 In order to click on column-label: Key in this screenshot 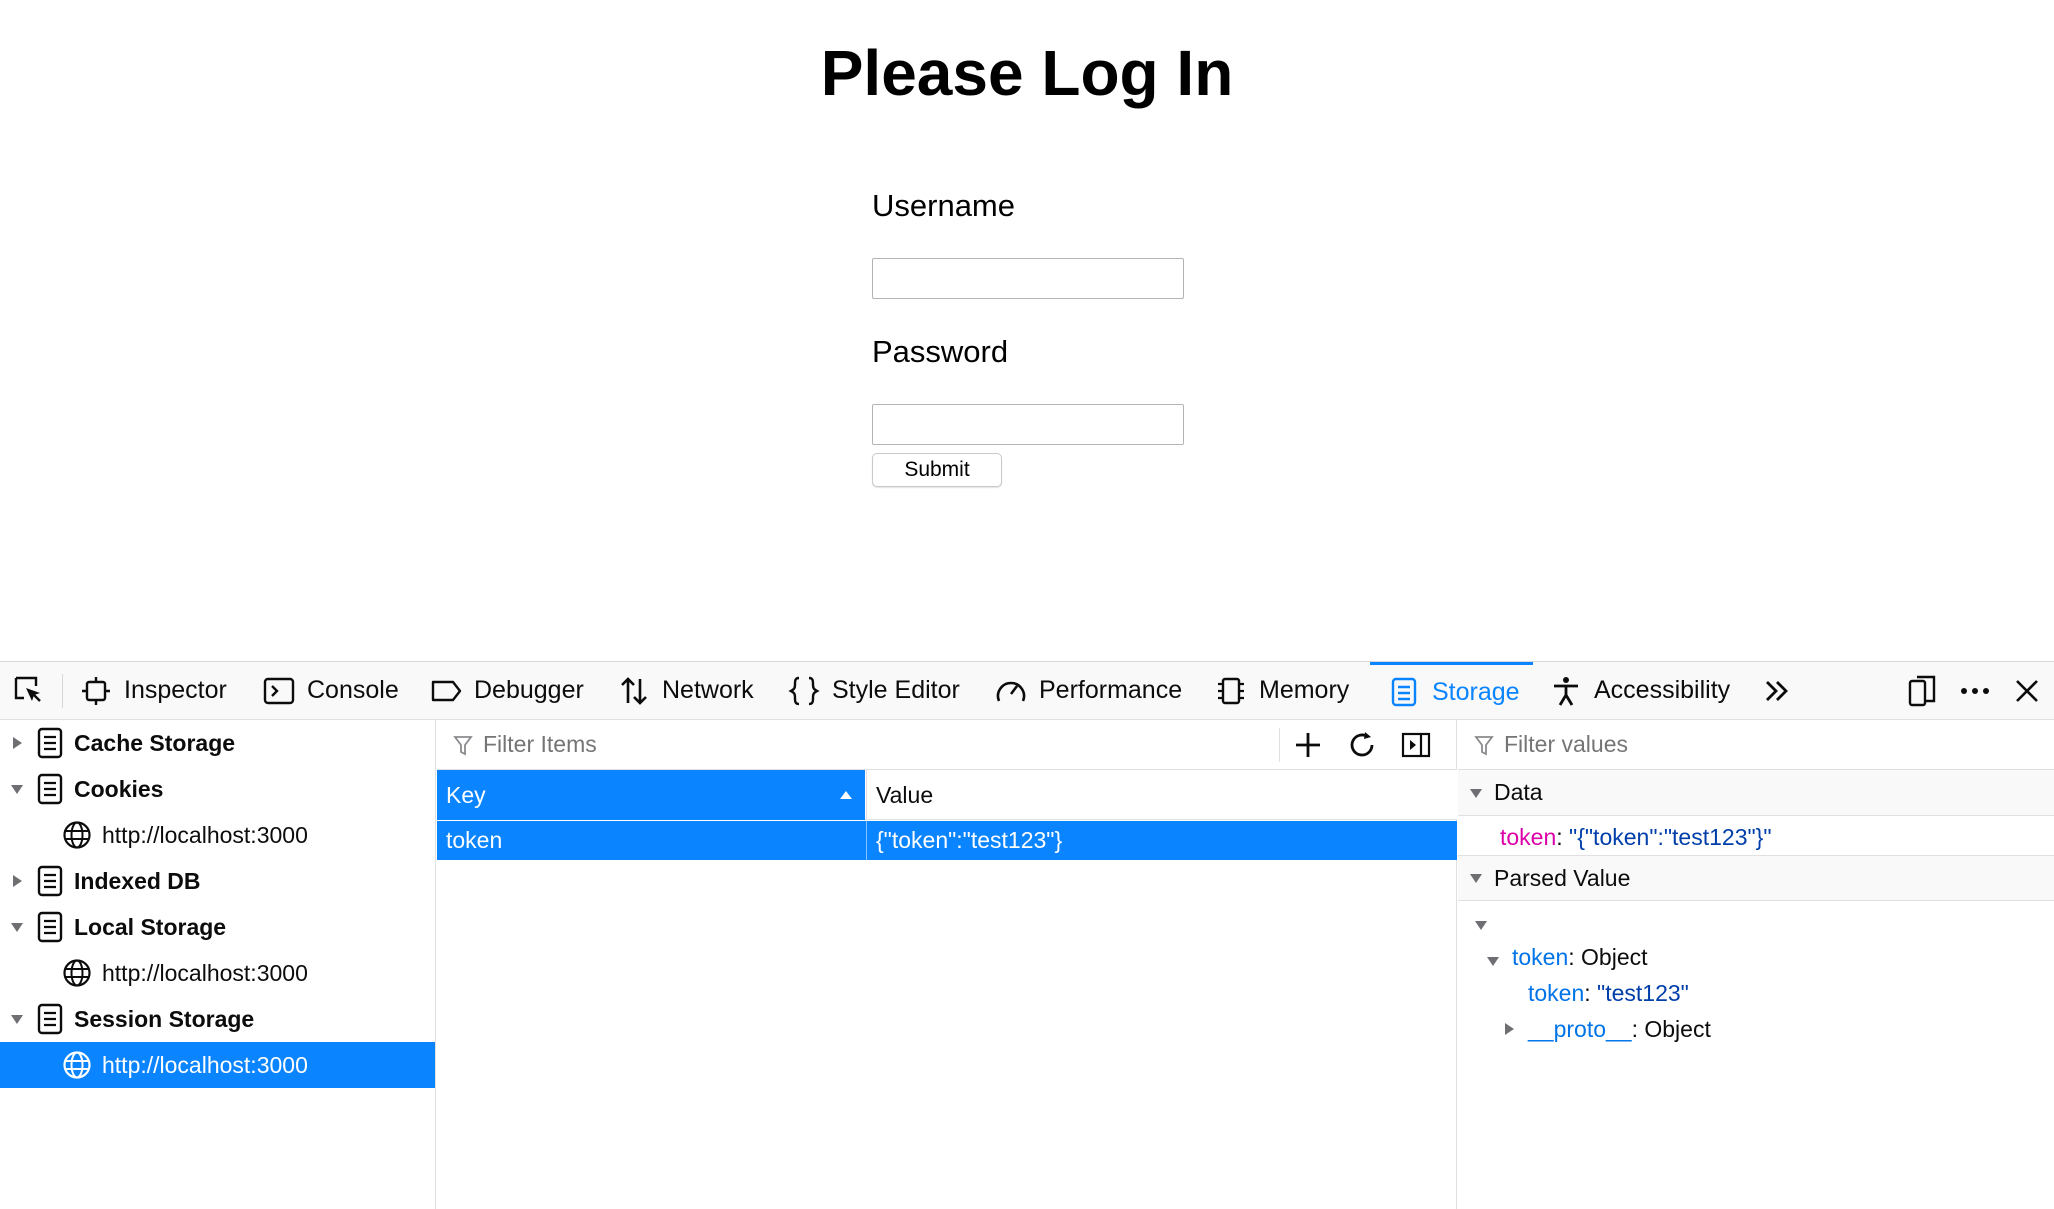, I will do `click(466, 794)`.